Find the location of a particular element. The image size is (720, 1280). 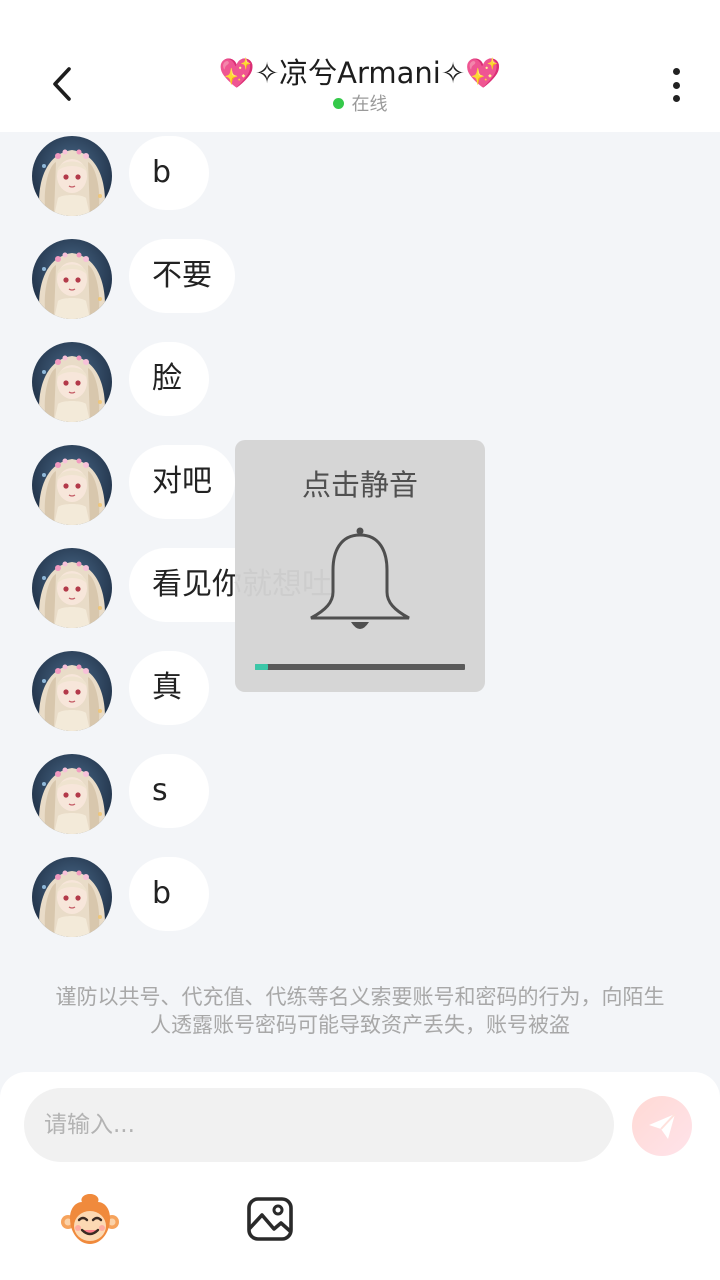

emoji-button is located at coordinates (90, 1219).